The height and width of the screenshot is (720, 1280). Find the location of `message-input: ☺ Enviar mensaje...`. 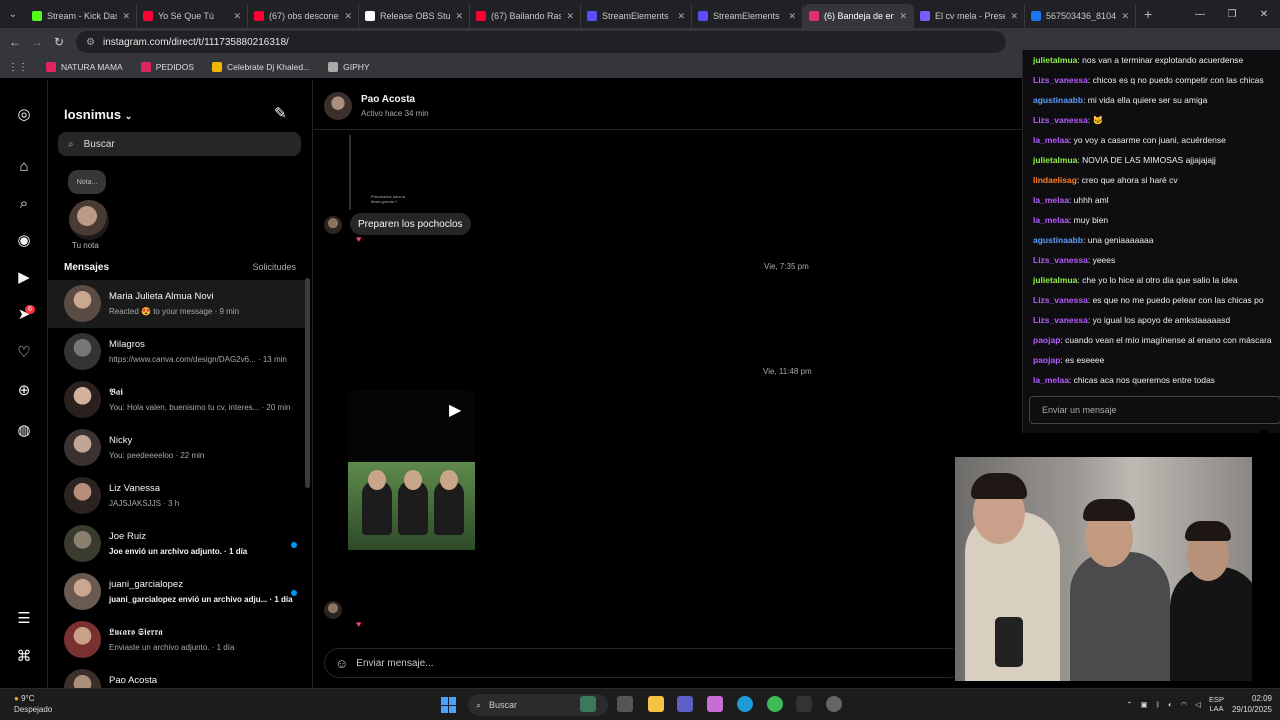

message-input: ☺ Enviar mensaje... is located at coordinates (644, 663).